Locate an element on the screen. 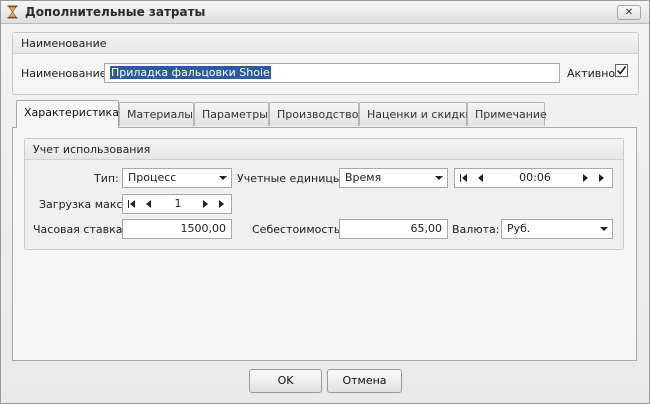 Image resolution: width=650 pixels, height=404 pixels. units-label: Учетные единицы: is located at coordinates (291, 178).